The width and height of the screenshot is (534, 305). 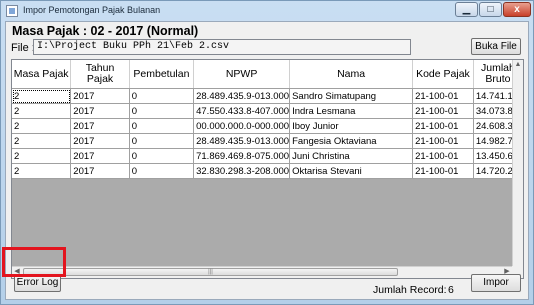 I want to click on browse-file-button: Buka File, so click(x=496, y=46).